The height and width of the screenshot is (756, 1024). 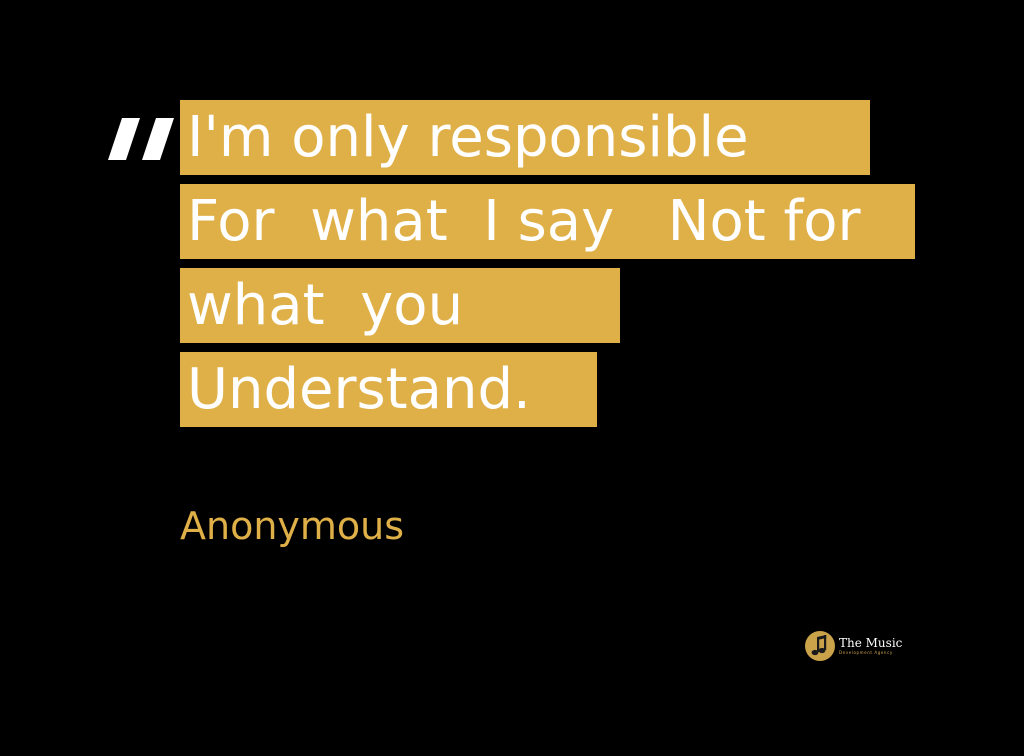 I want to click on logo-subtitle: Development Agency, so click(x=866, y=652).